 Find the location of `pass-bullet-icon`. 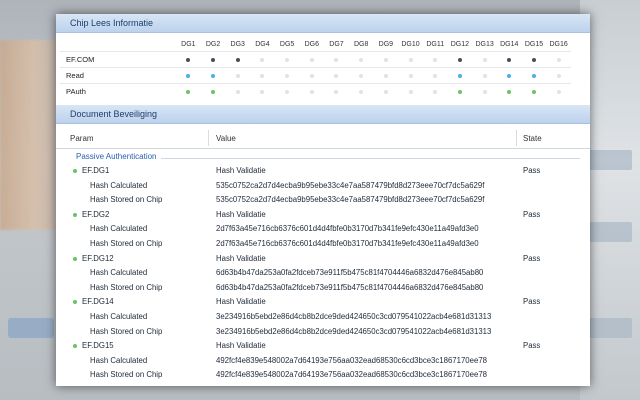

pass-bullet-icon is located at coordinates (75, 171).